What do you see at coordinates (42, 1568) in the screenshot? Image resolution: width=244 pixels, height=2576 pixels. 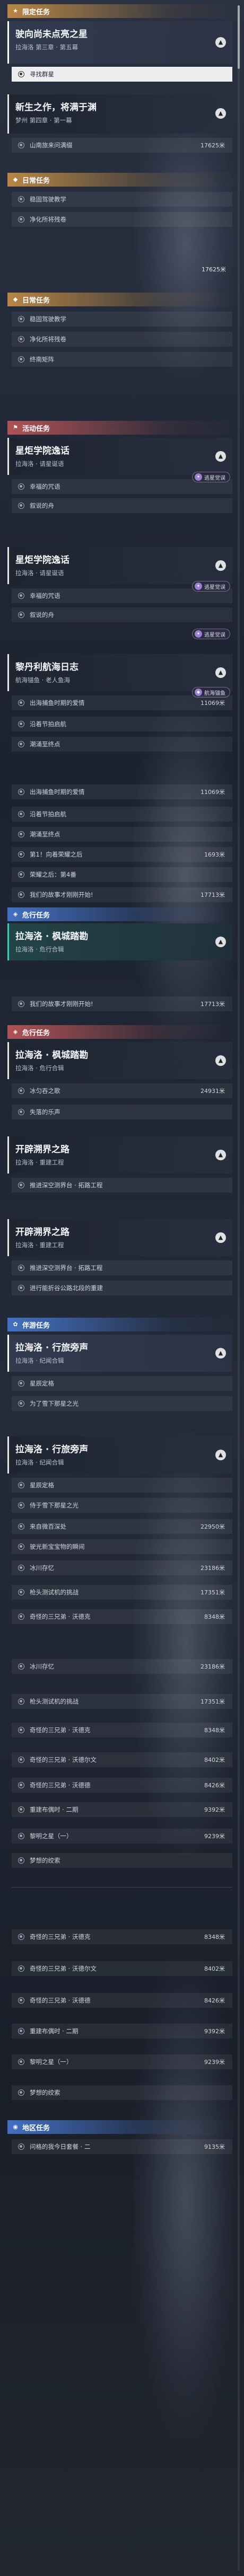 I see `task-label: 冰川存忆` at bounding box center [42, 1568].